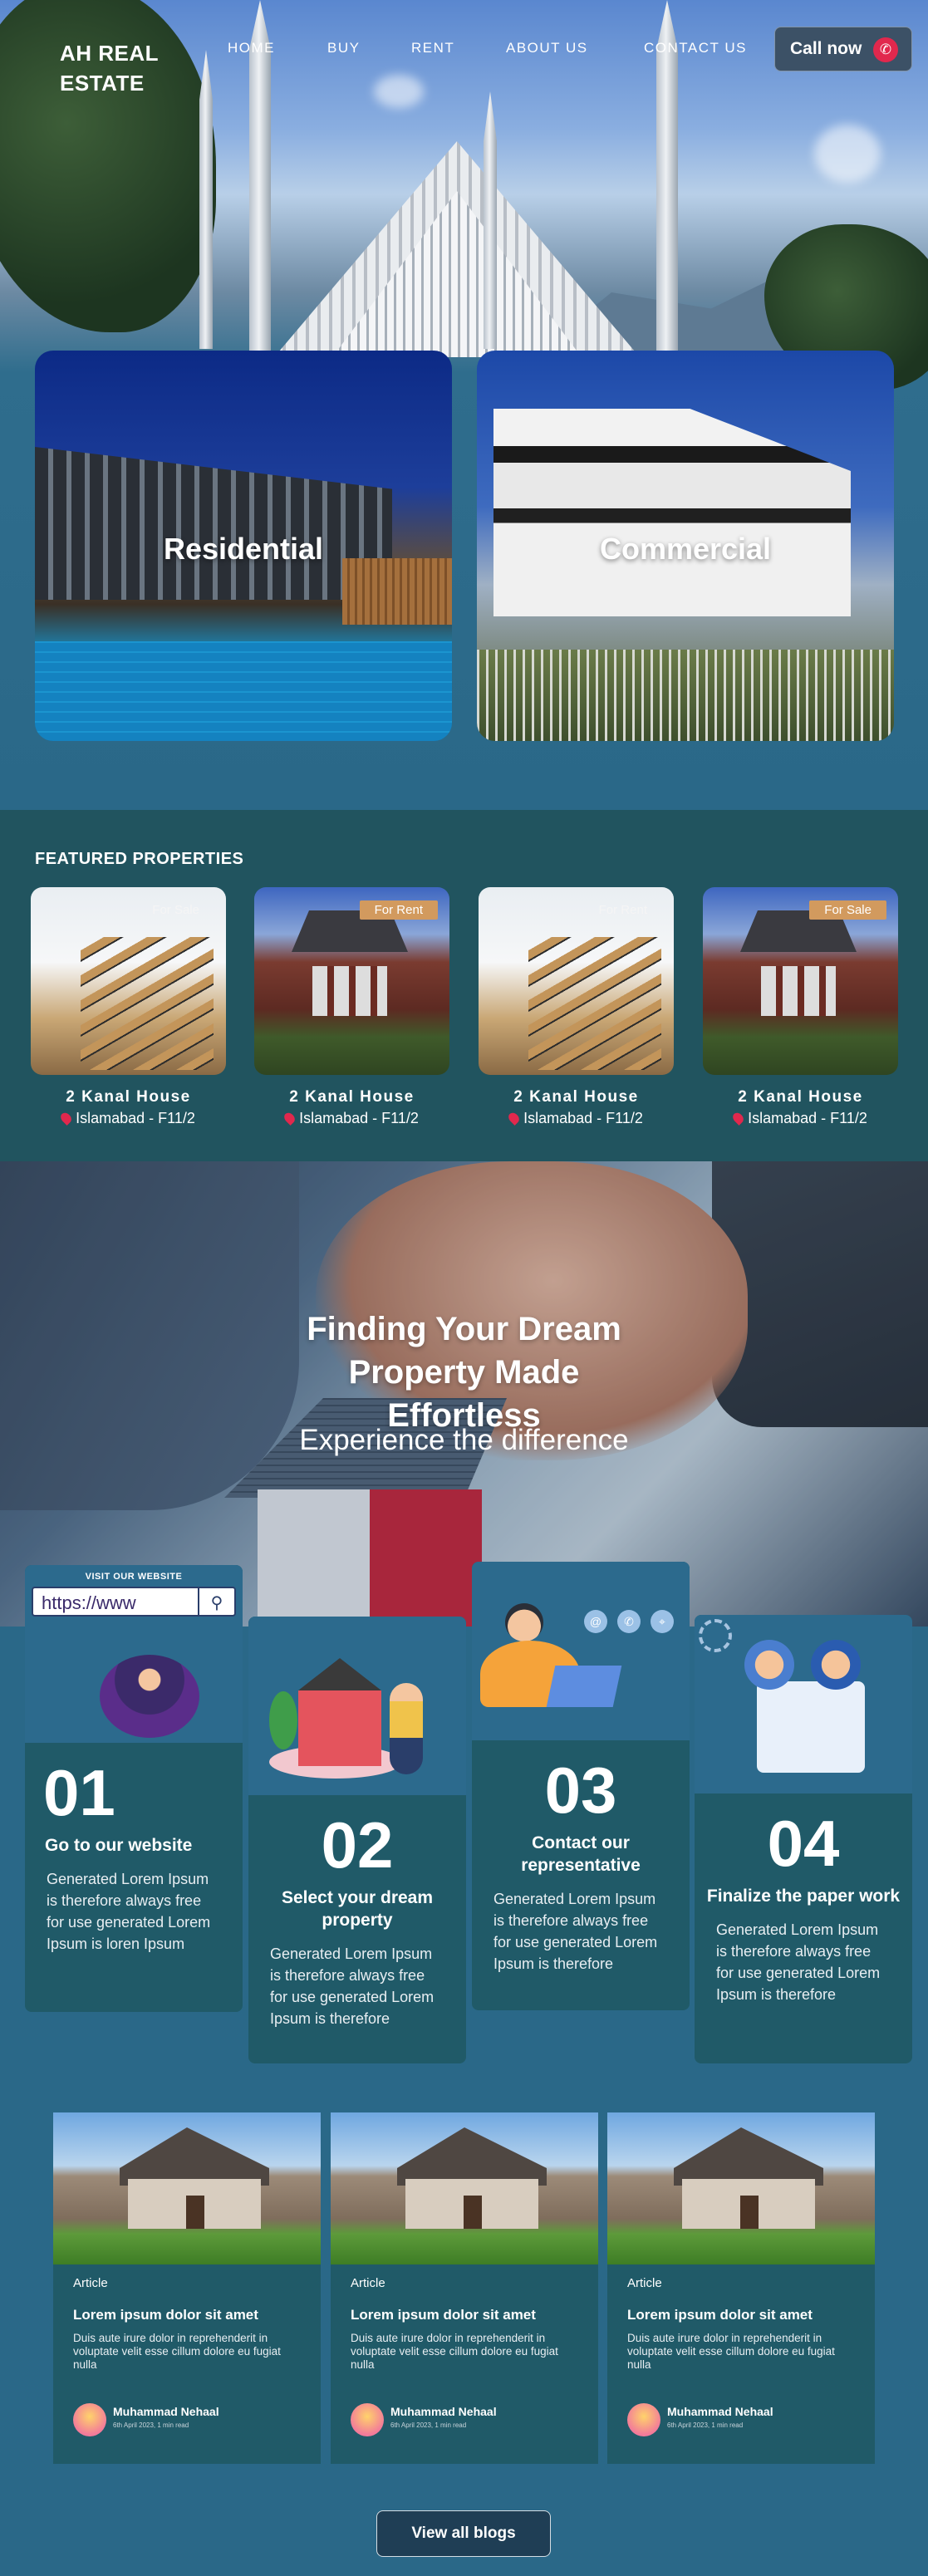 The image size is (928, 2576). Describe the element at coordinates (397, 591) in the screenshot. I see `wood-panel` at that location.